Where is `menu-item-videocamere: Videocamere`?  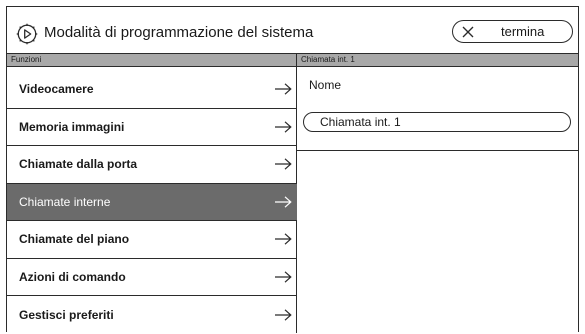
menu-item-videocamere: Videocamere is located at coordinates (152, 90).